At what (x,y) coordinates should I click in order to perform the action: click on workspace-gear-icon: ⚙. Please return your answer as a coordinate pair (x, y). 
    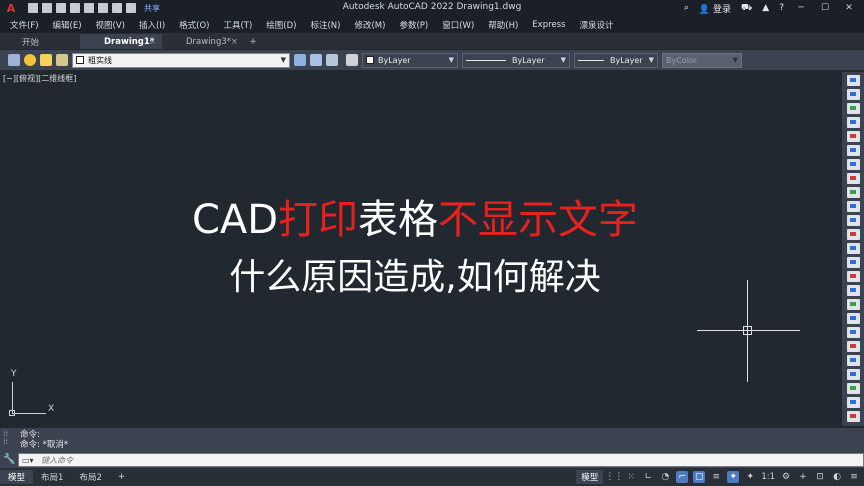
    Looking at the image, I should click on (786, 477).